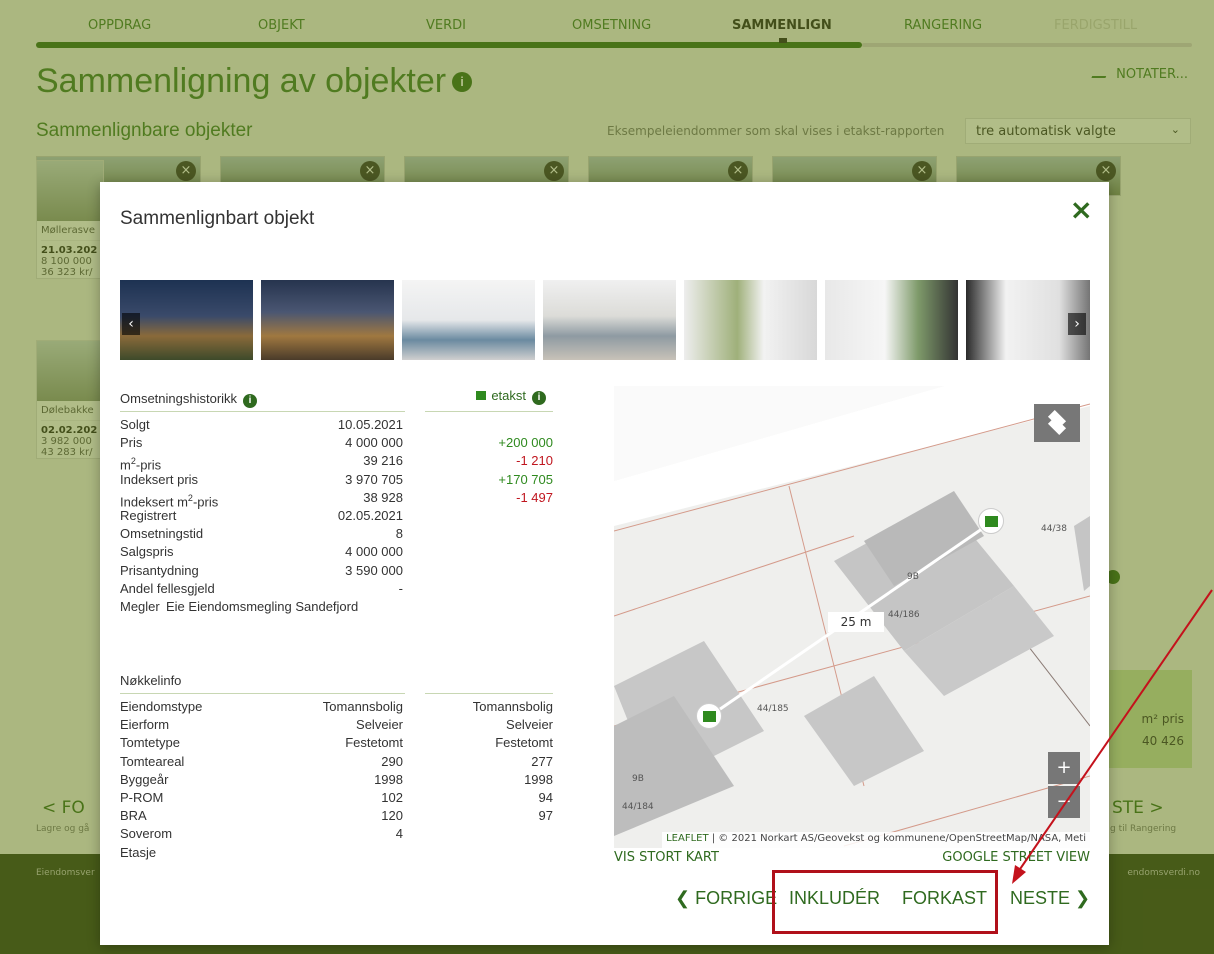  Describe the element at coordinates (379, 725) in the screenshot. I see `row-value: Selveier` at that location.